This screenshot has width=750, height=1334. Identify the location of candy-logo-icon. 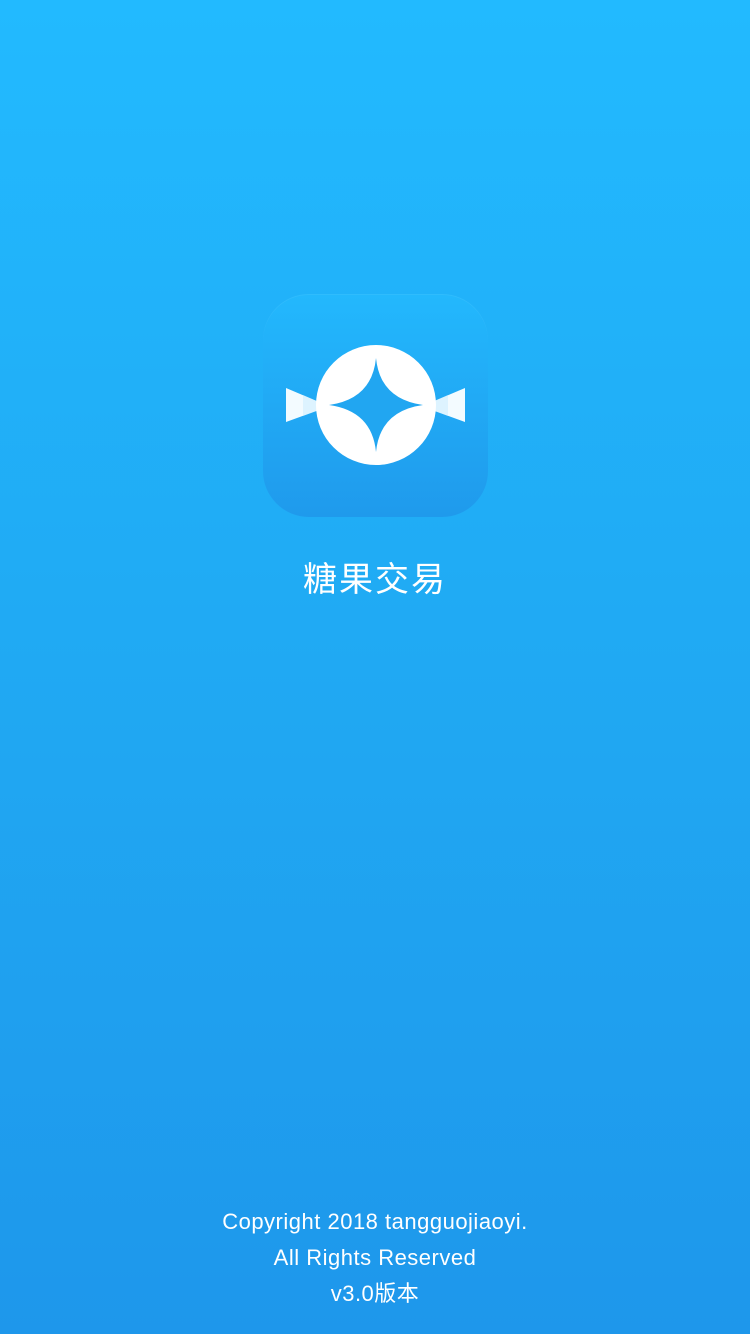
(375, 405).